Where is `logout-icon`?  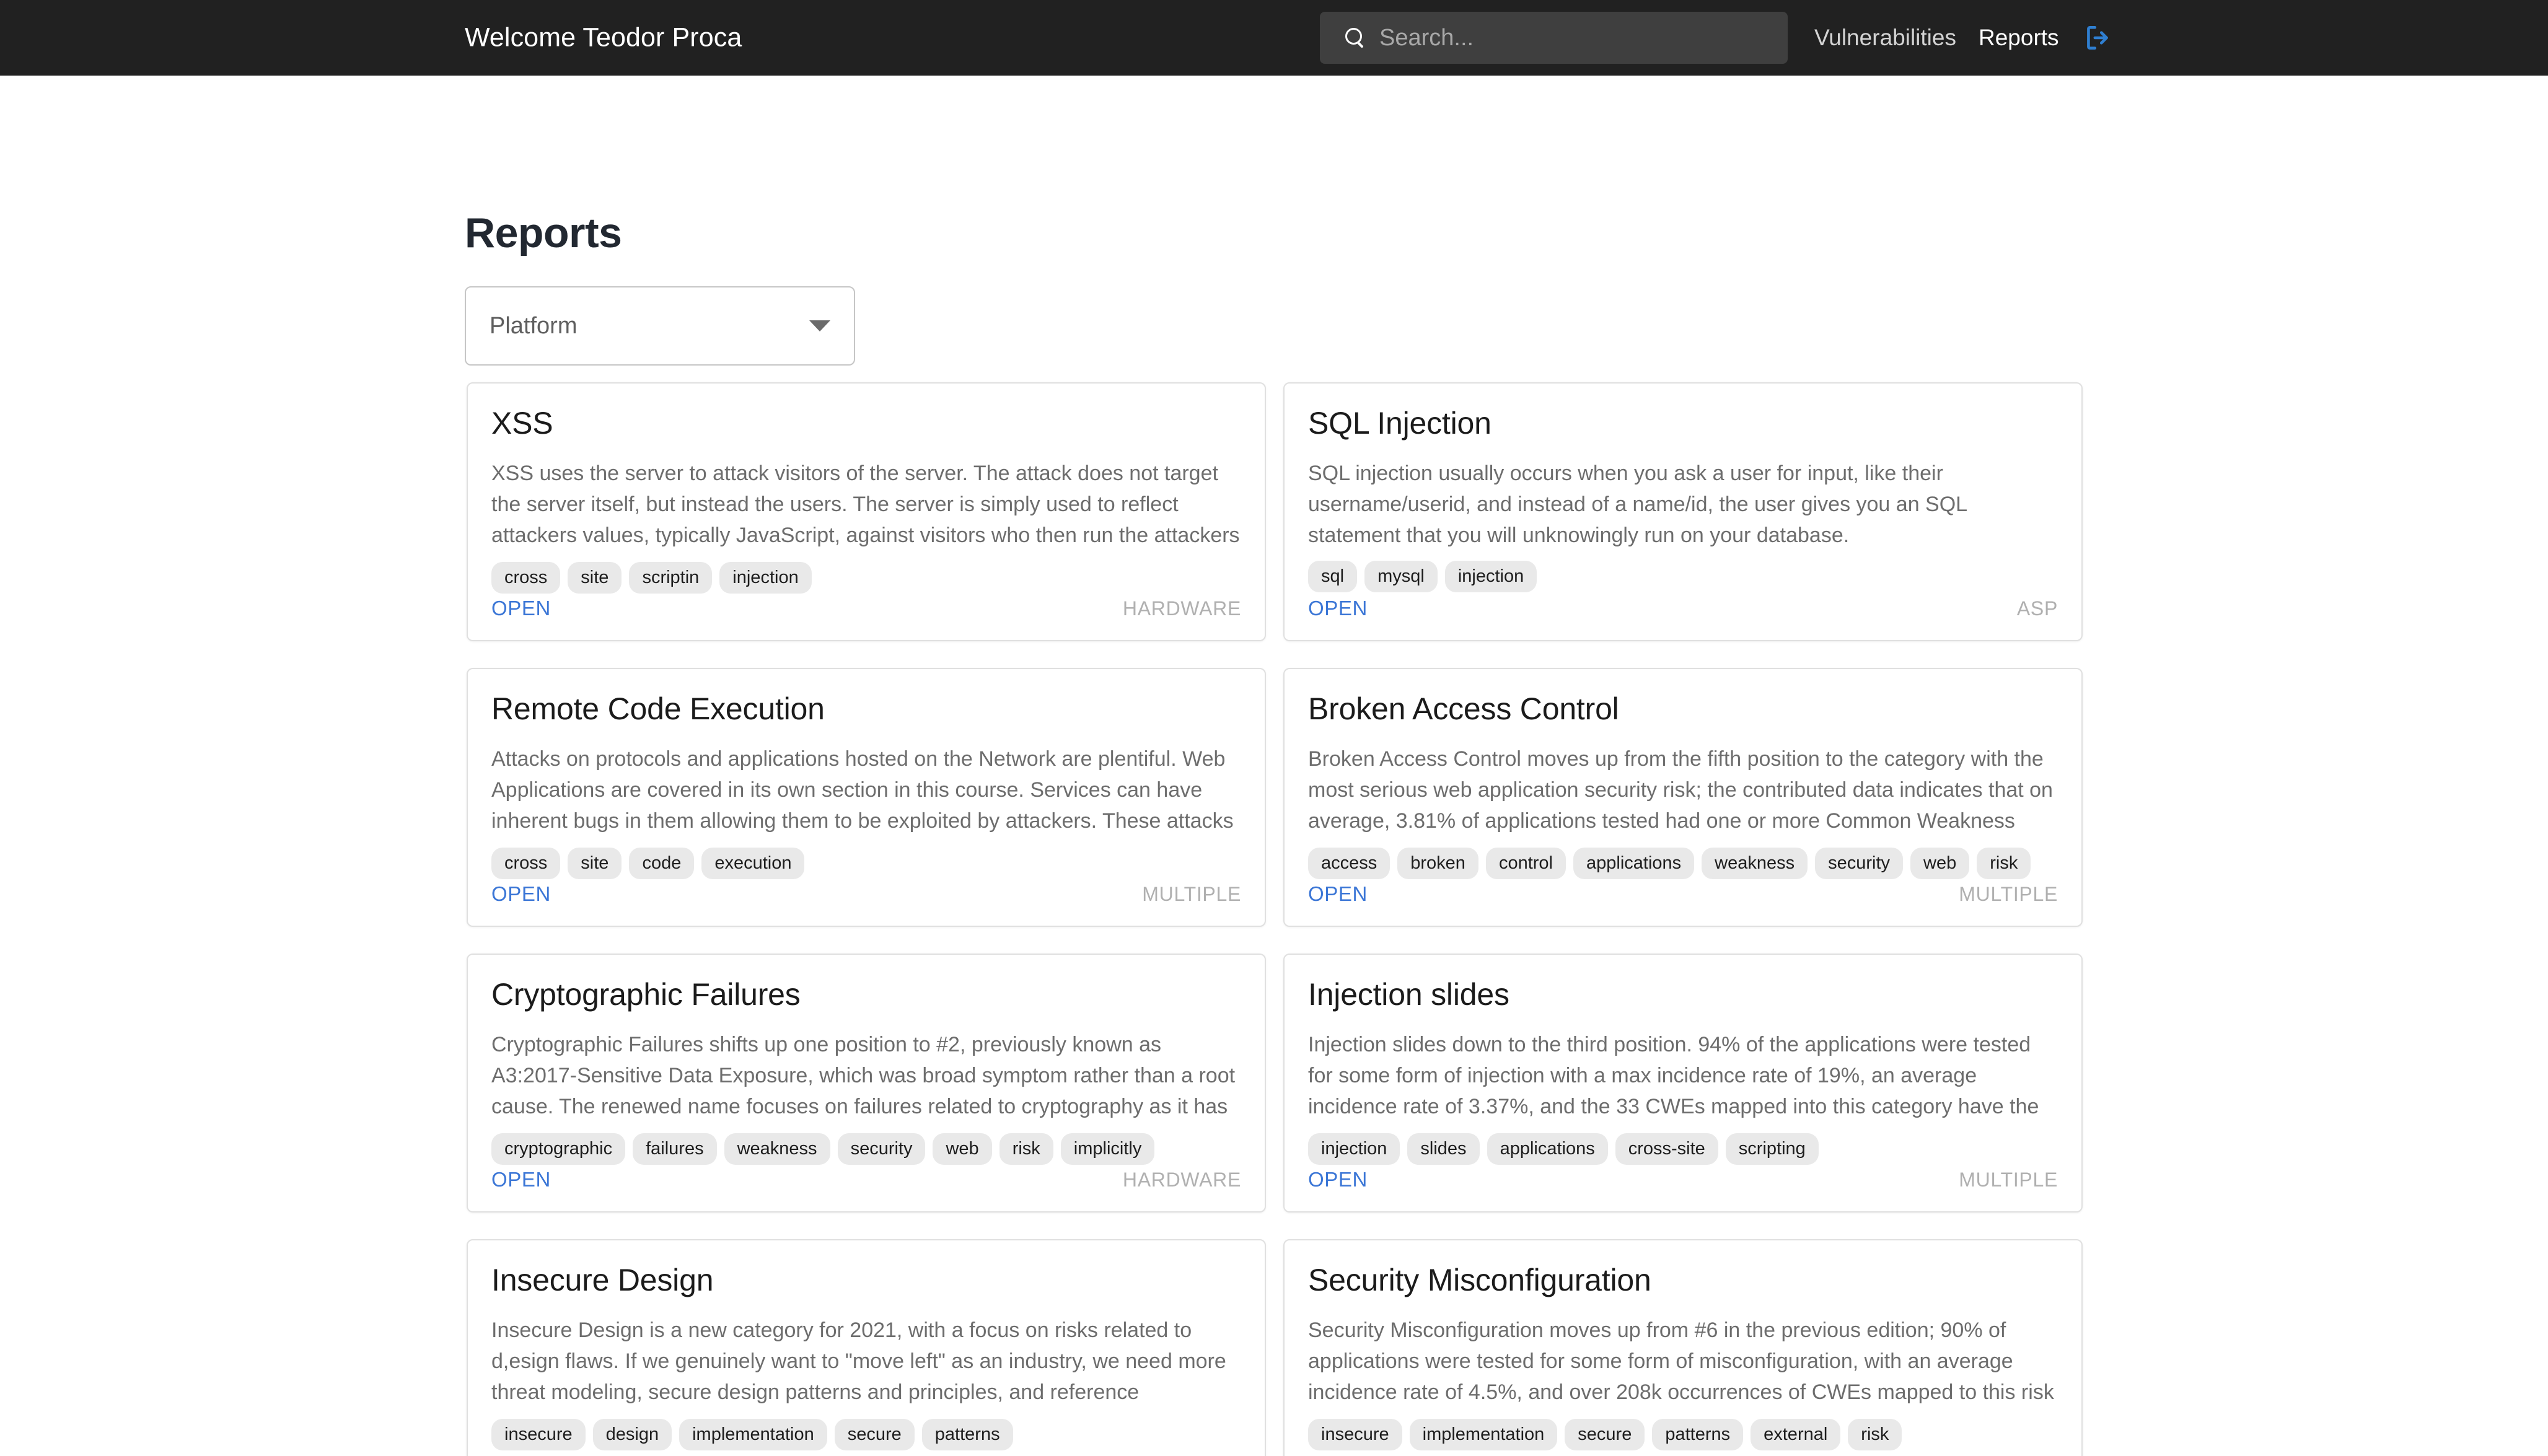
logout-icon is located at coordinates (2097, 37).